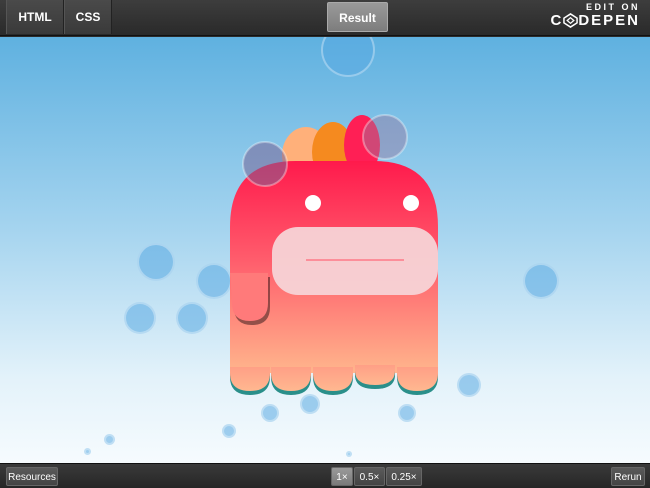 This screenshot has height=488, width=650. Describe the element at coordinates (385, 137) in the screenshot. I see `bubble-overlap-right` at that location.